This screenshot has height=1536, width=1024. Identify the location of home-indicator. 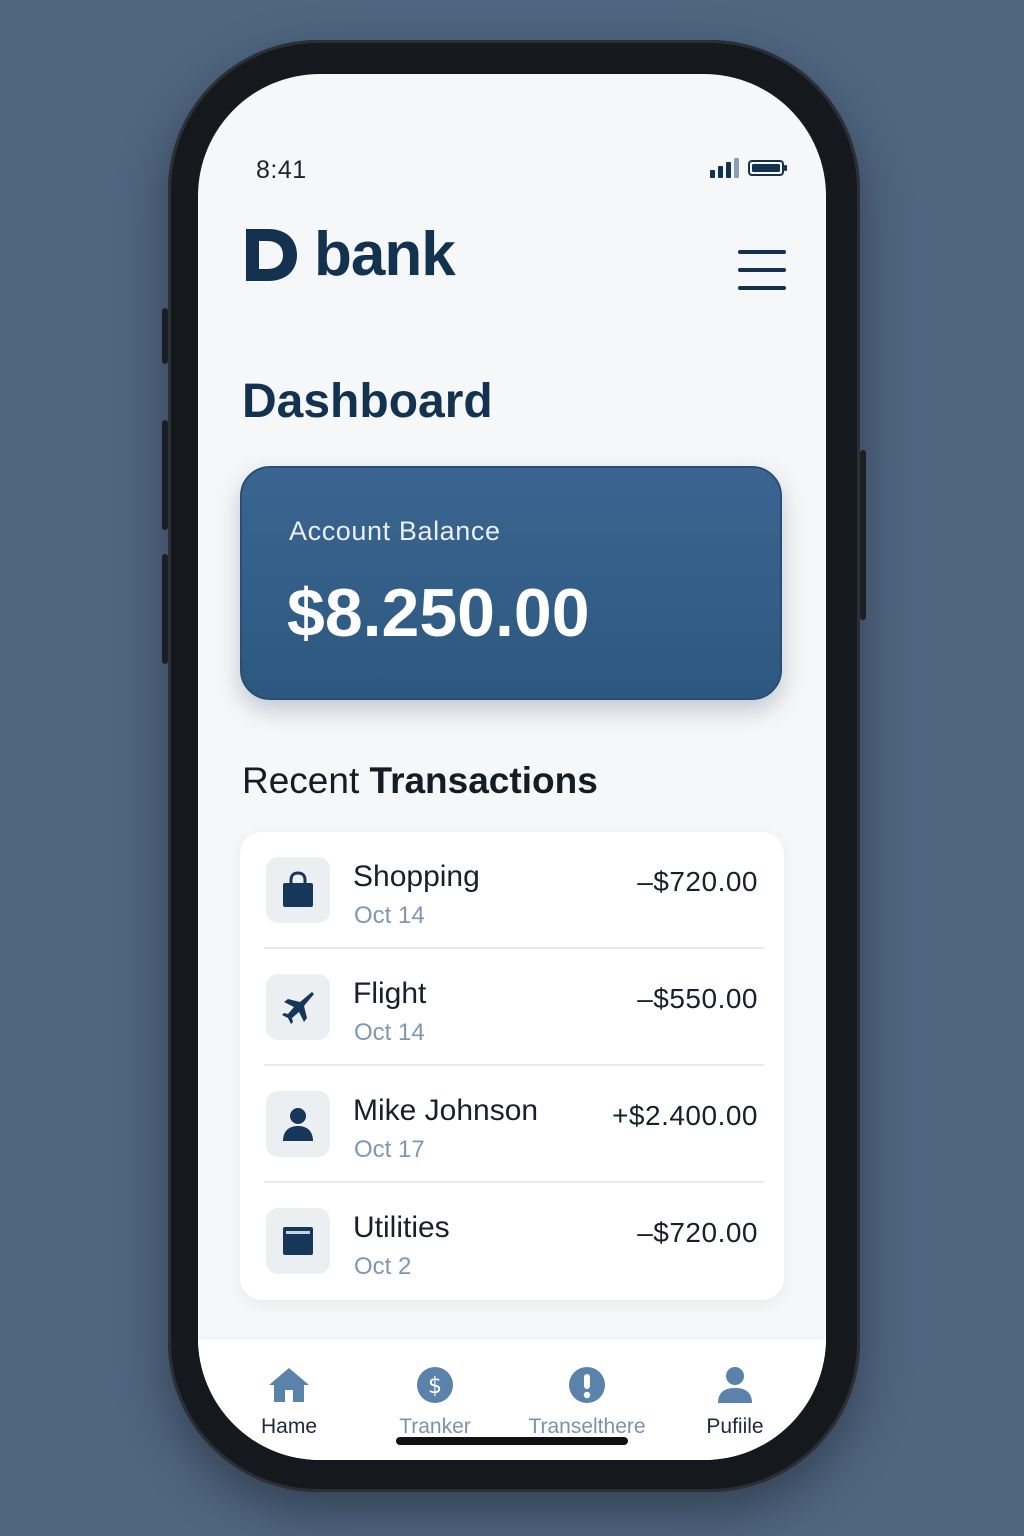
(512, 1441).